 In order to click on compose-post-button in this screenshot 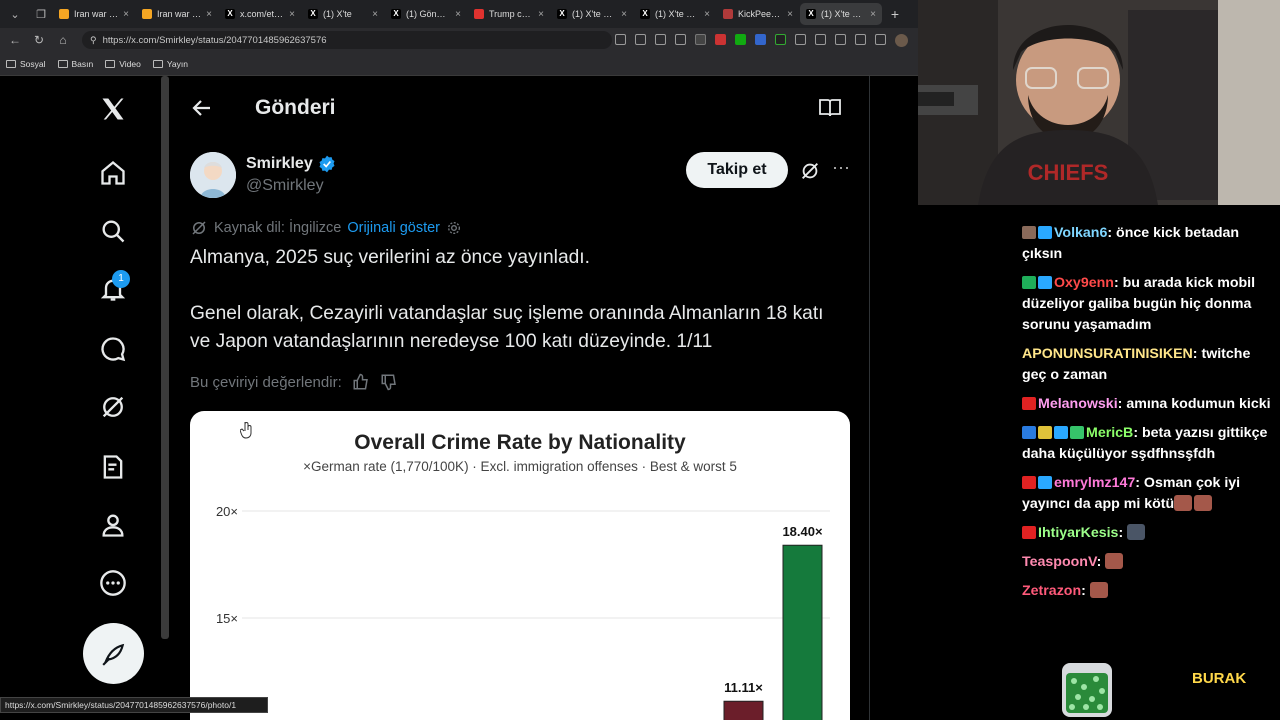, I will do `click(113, 653)`.